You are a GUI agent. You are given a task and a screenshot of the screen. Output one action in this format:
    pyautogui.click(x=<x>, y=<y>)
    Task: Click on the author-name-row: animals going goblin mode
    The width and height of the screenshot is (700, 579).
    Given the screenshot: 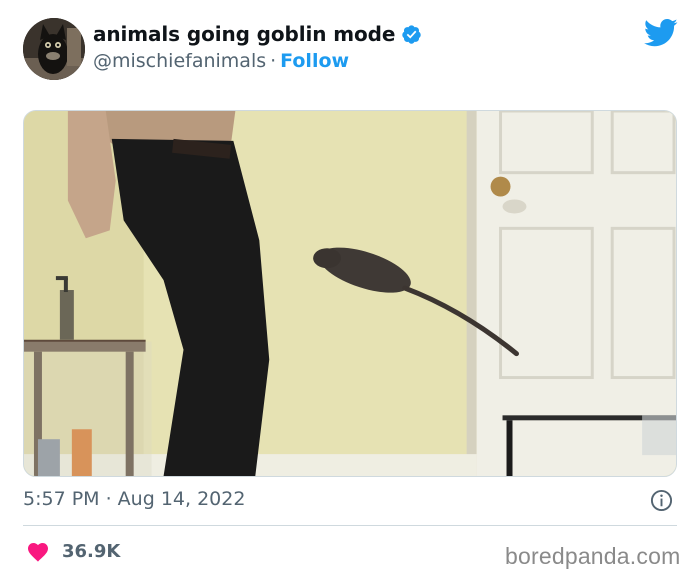 What is the action you would take?
    pyautogui.click(x=257, y=34)
    